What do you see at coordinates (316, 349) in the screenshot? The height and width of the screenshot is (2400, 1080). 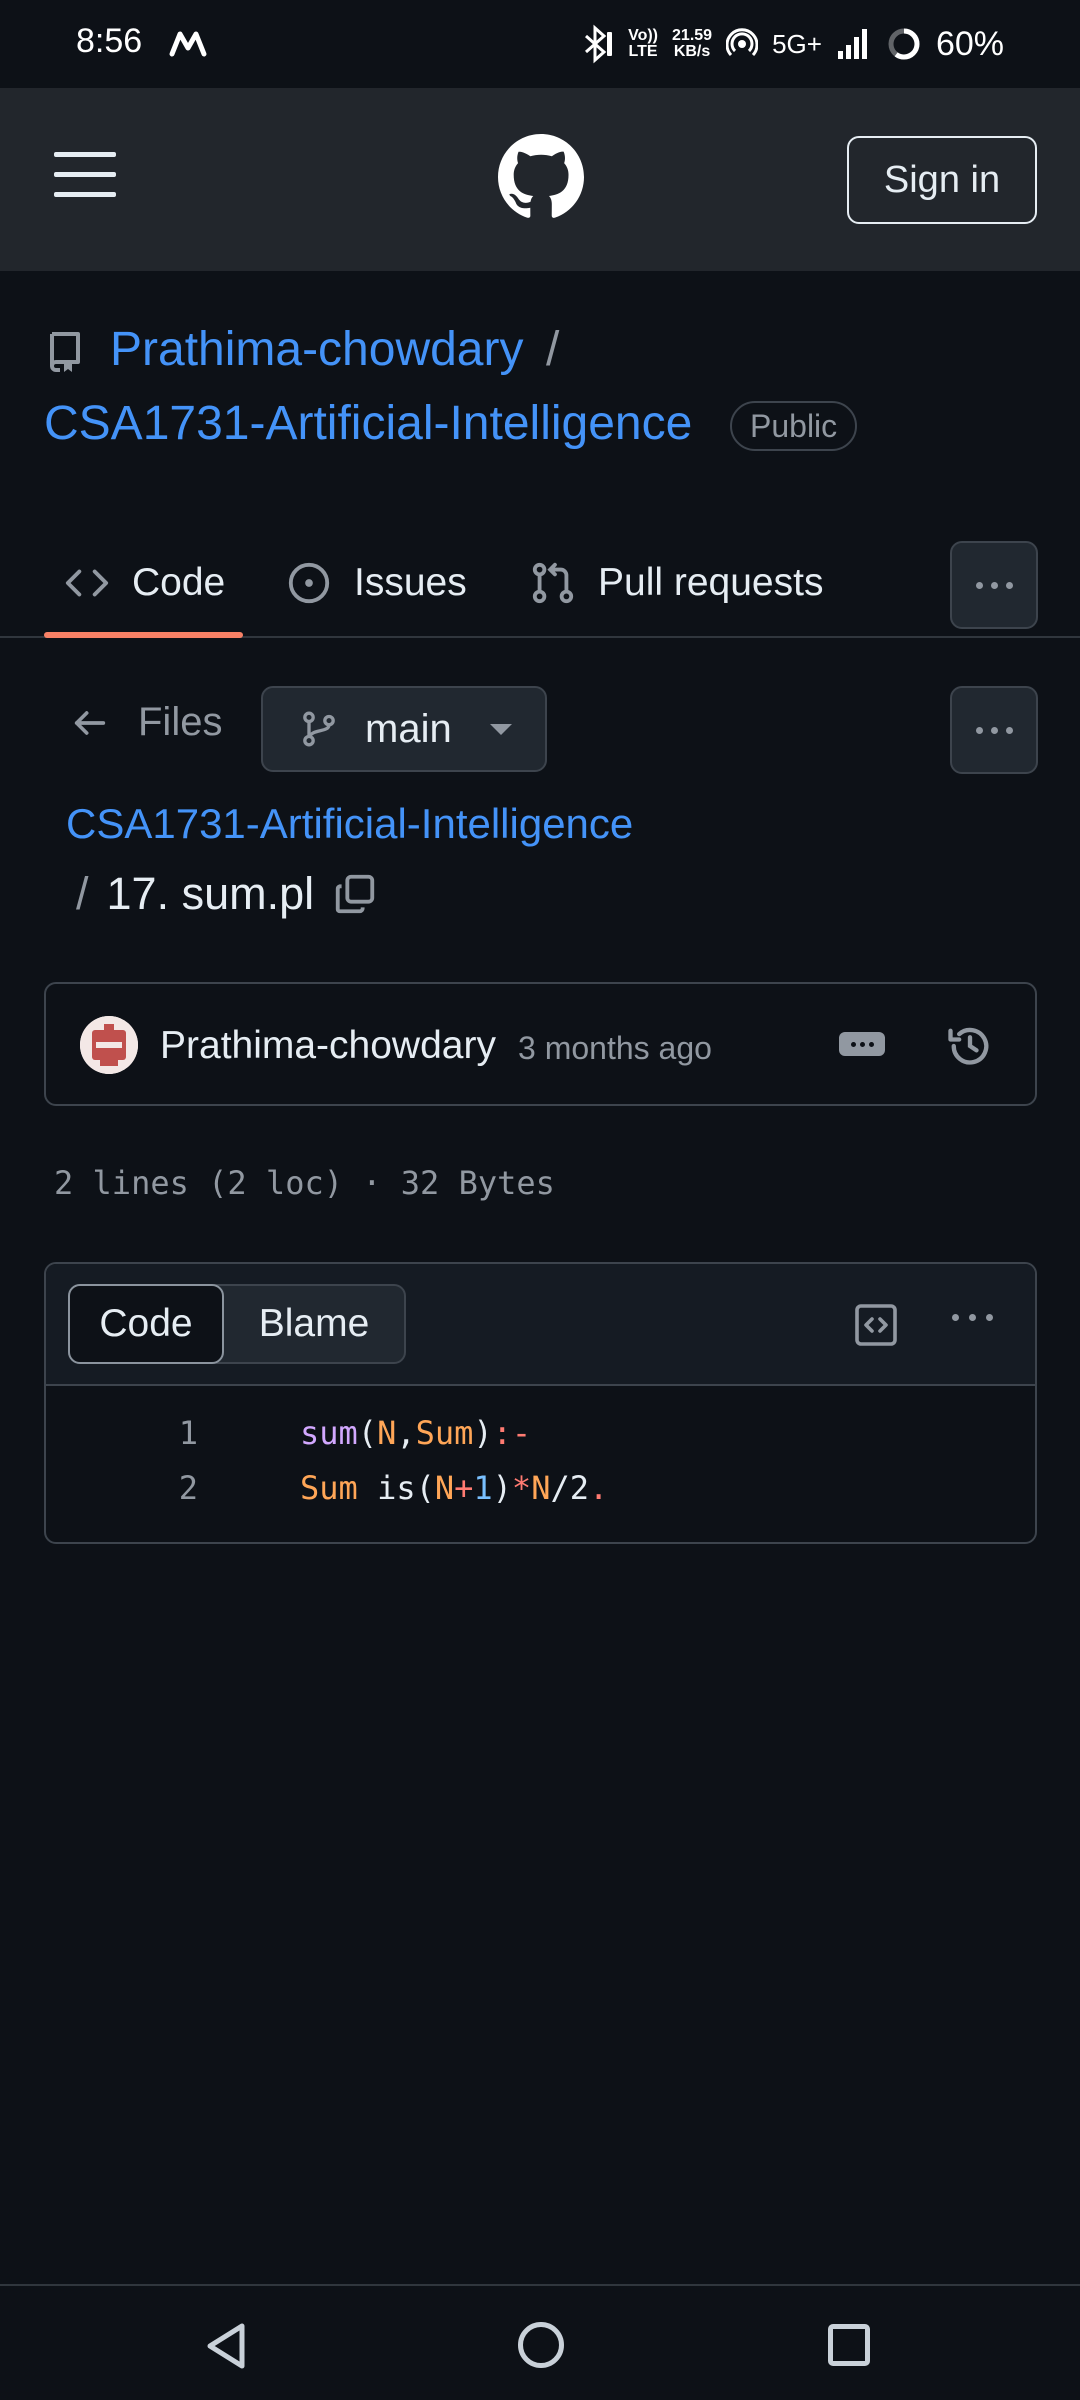 I see `repo-owner-link: Prathima-chowdary` at bounding box center [316, 349].